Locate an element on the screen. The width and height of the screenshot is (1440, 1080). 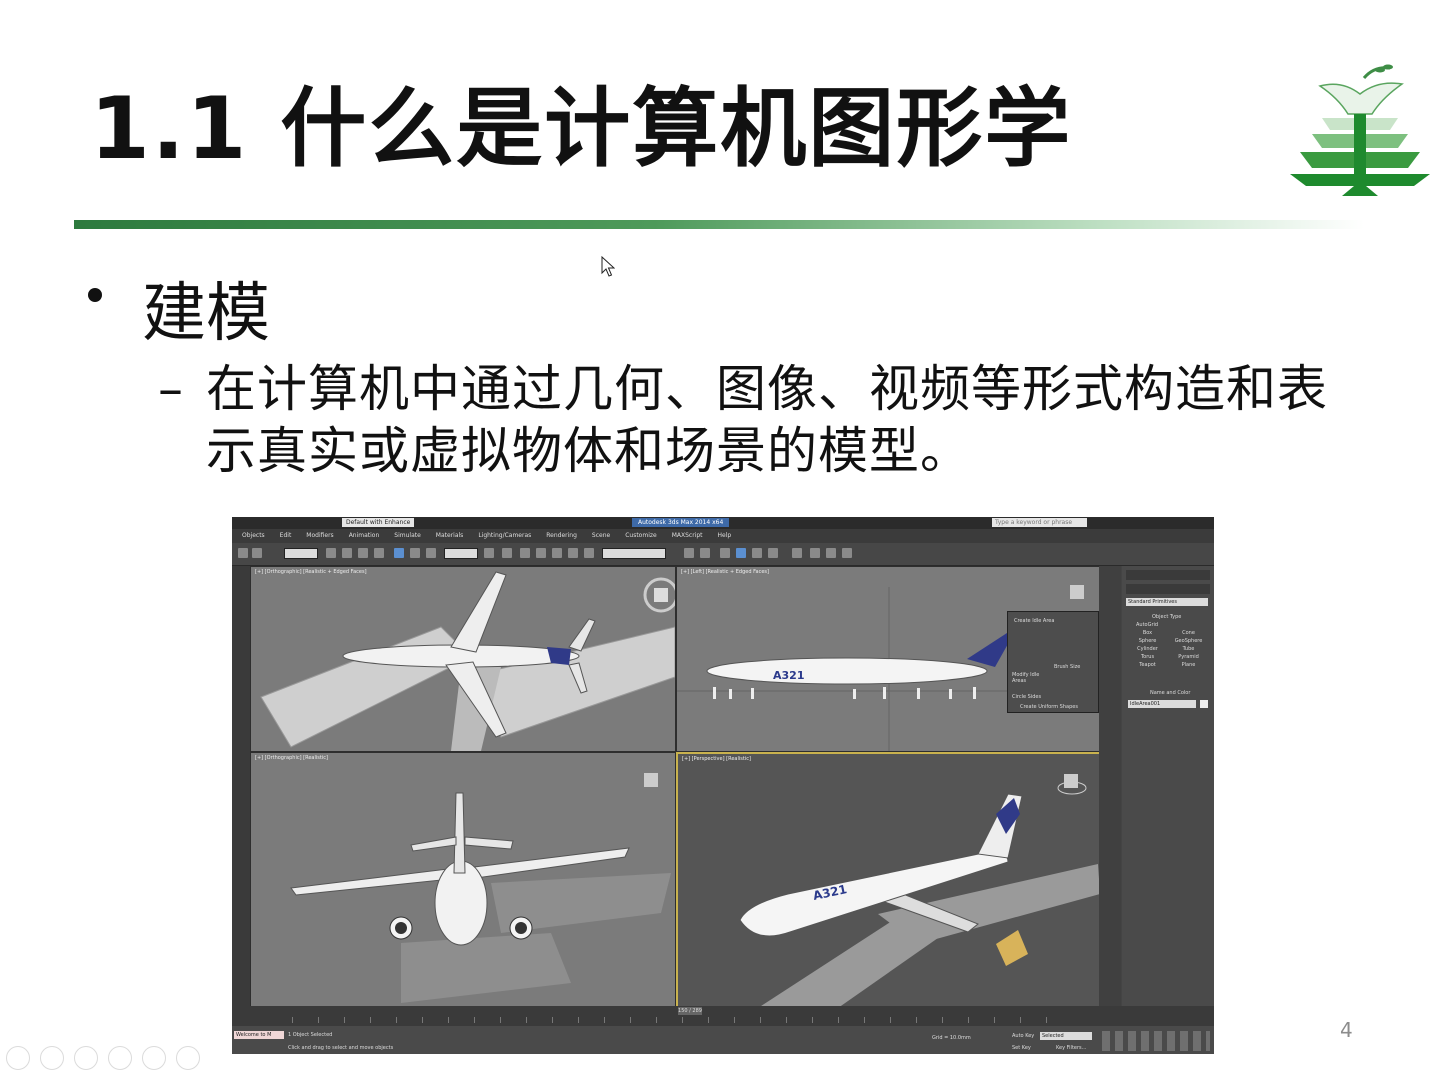
graphite-tools-icon is located at coordinates (741, 553).